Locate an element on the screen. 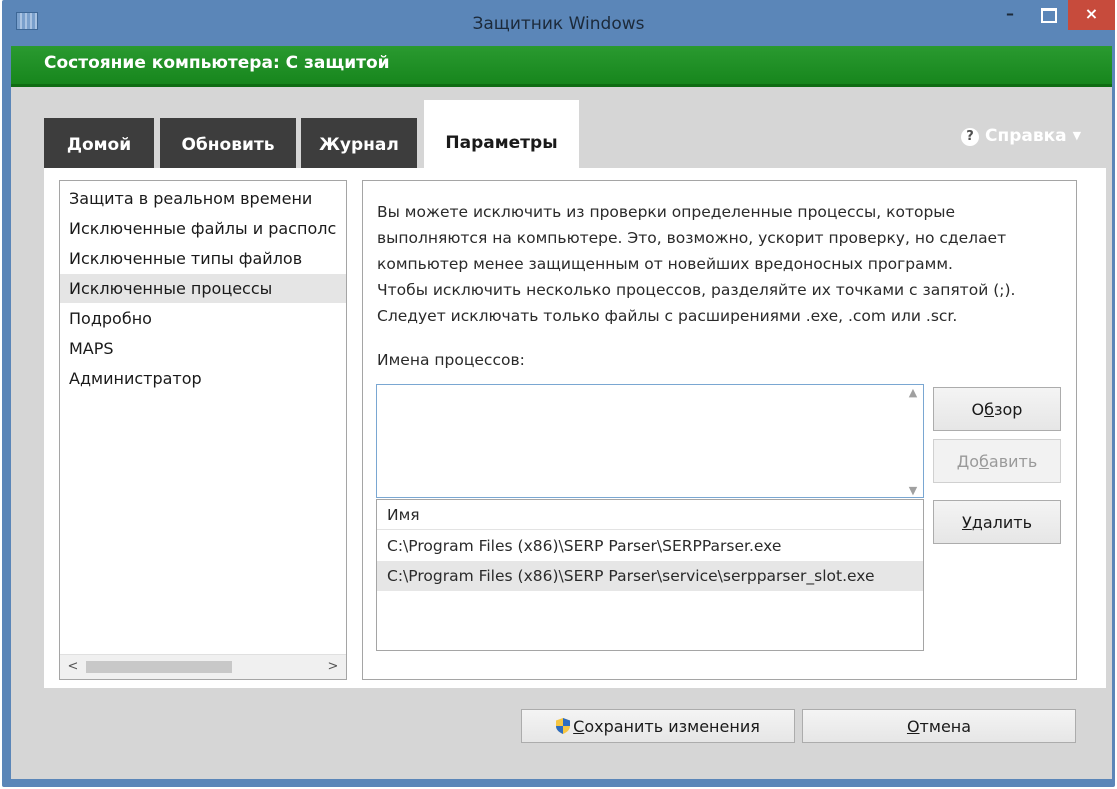 Image resolution: width=1117 pixels, height=789 pixels. list-column-header-name: Имя is located at coordinates (650, 515).